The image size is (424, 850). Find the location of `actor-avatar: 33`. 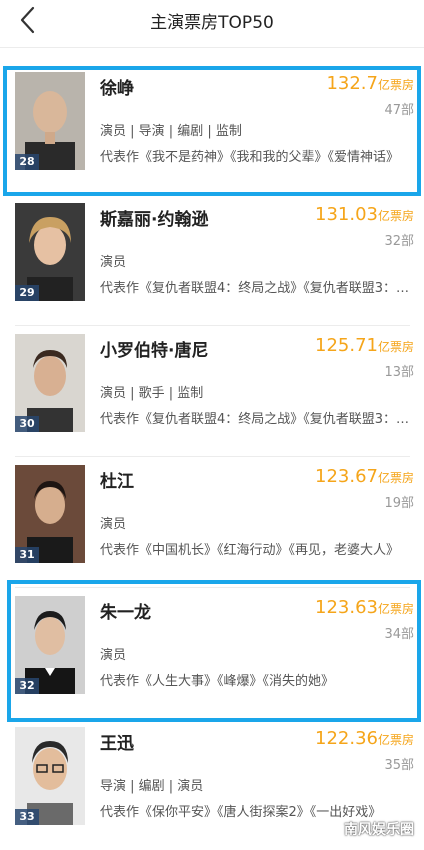

actor-avatar: 33 is located at coordinates (50, 776).